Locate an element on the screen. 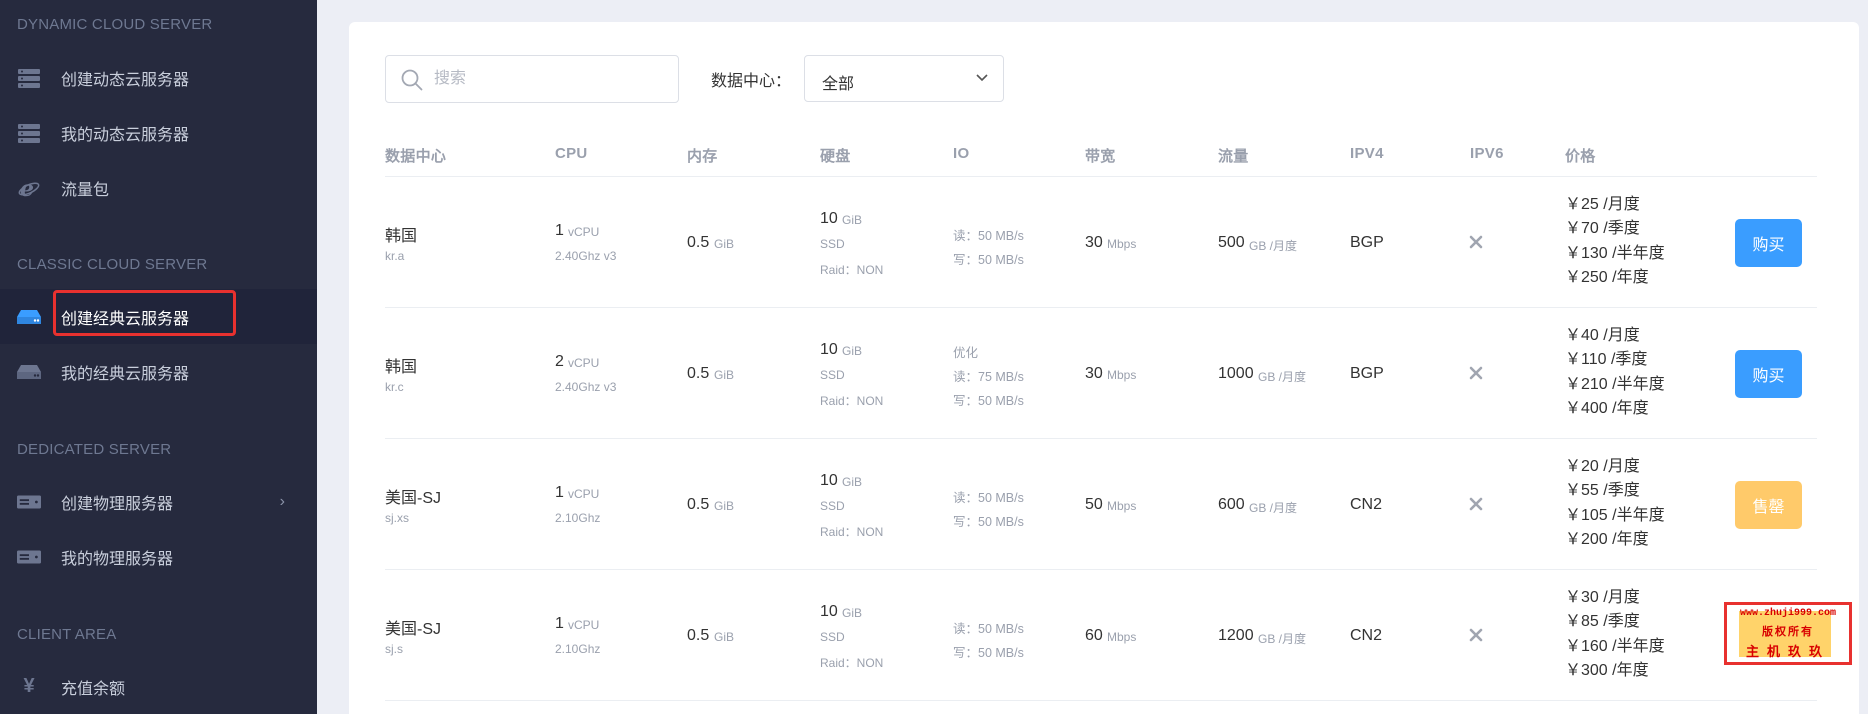 This screenshot has height=714, width=1868. bandwidth-value: 60 is located at coordinates (1094, 635).